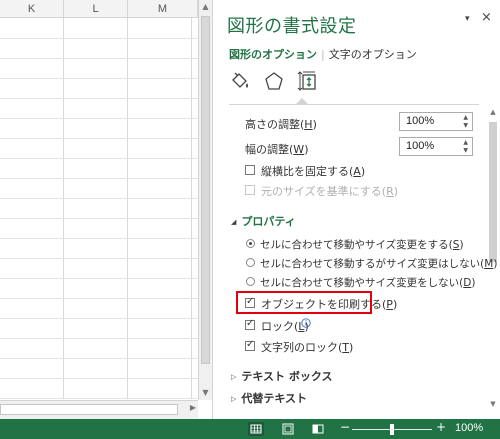 The image size is (500, 439). I want to click on height-scale-spinner: 100% ▲ ▼, so click(436, 121).